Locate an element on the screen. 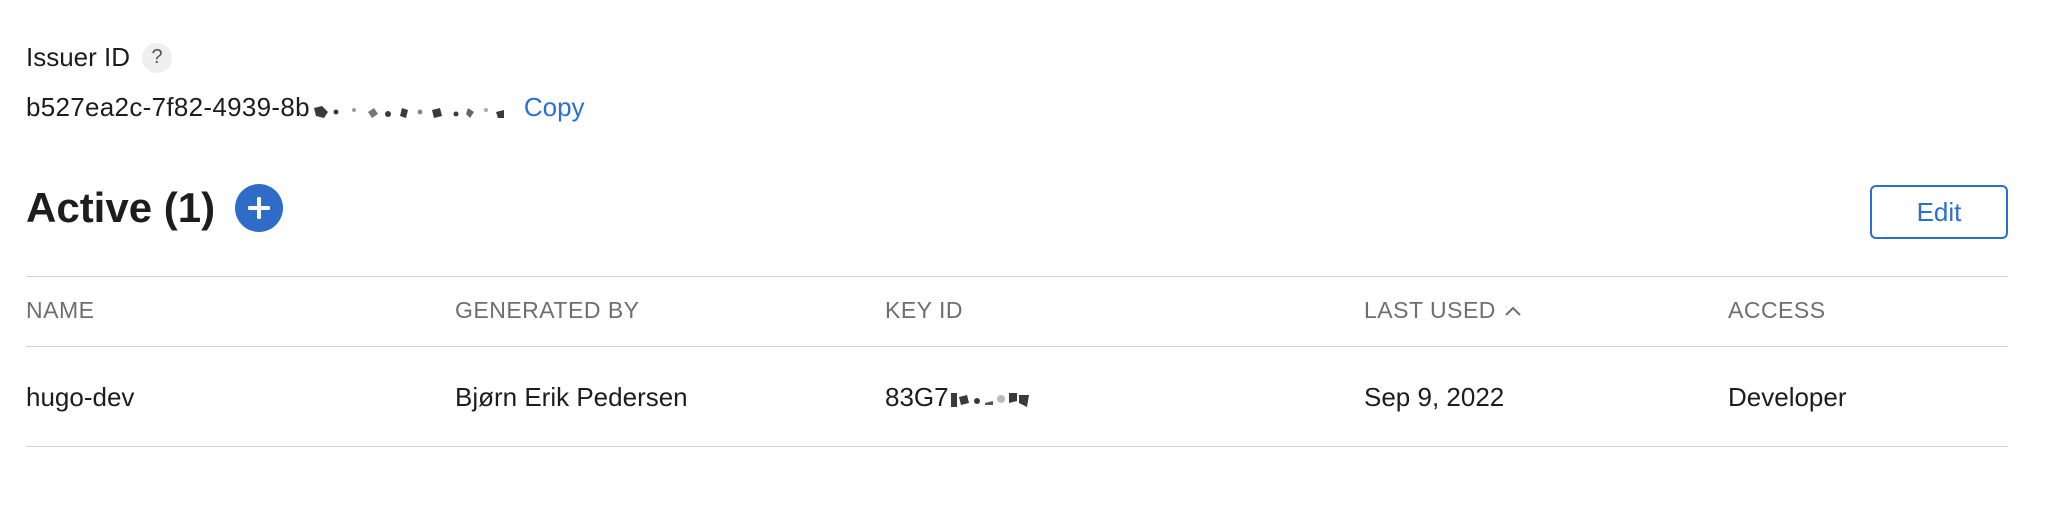 This screenshot has height=512, width=2050. column-header-name-label: NAME is located at coordinates (60, 310).